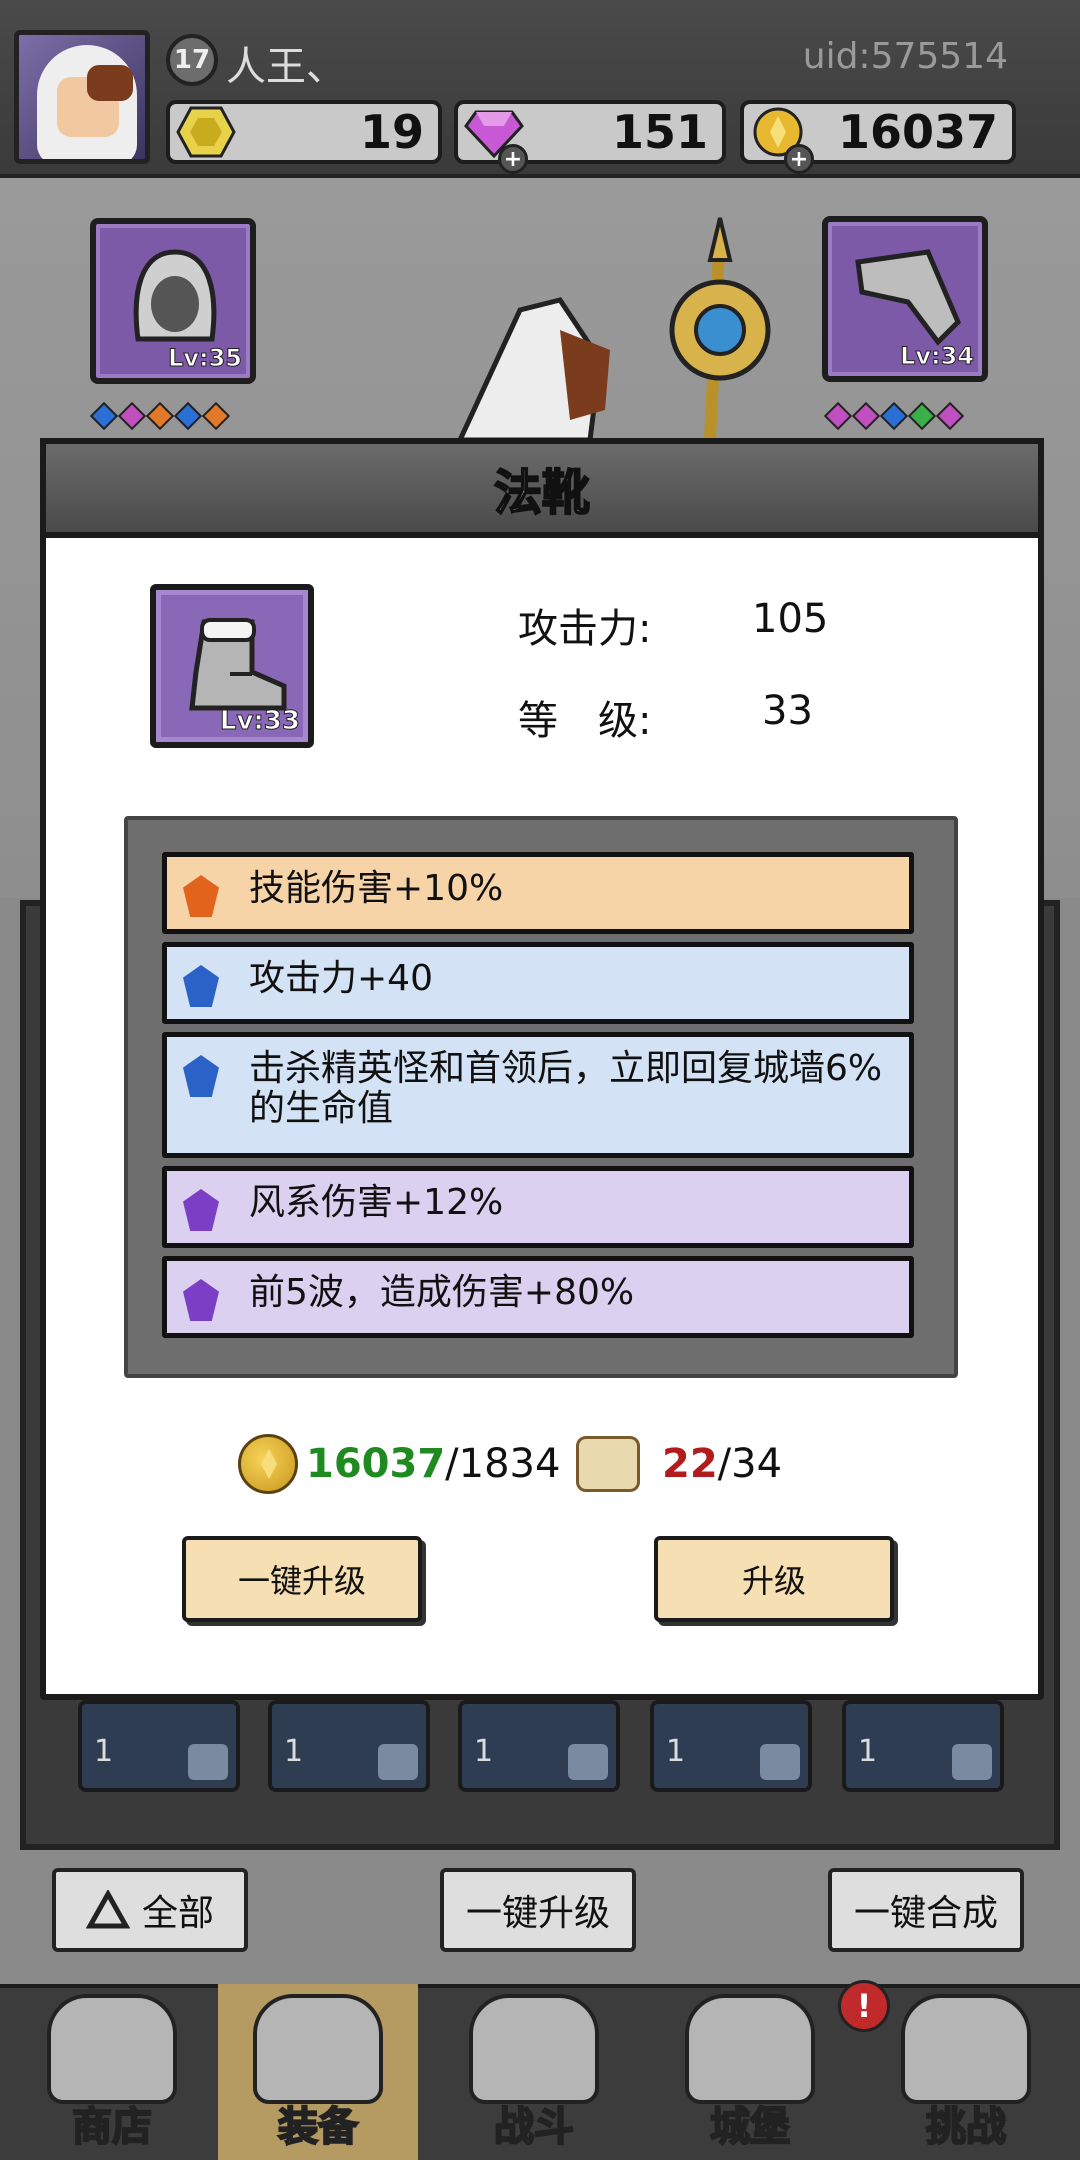 This screenshot has width=1080, height=2160. Describe the element at coordinates (690, 1464) in the screenshot. I see `scroll-have: 22` at that location.